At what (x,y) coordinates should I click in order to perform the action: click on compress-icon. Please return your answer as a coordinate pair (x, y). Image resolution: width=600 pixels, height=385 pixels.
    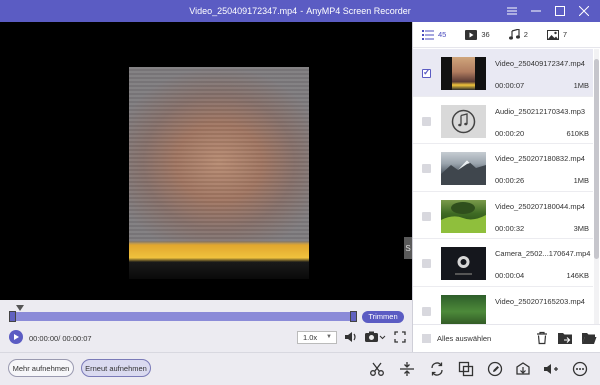
    Looking at the image, I should click on (523, 369).